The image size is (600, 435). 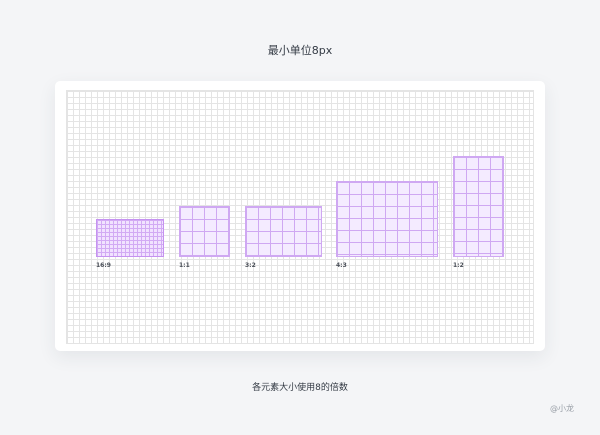 I want to click on page-title: 最小单位8px, so click(x=300, y=50).